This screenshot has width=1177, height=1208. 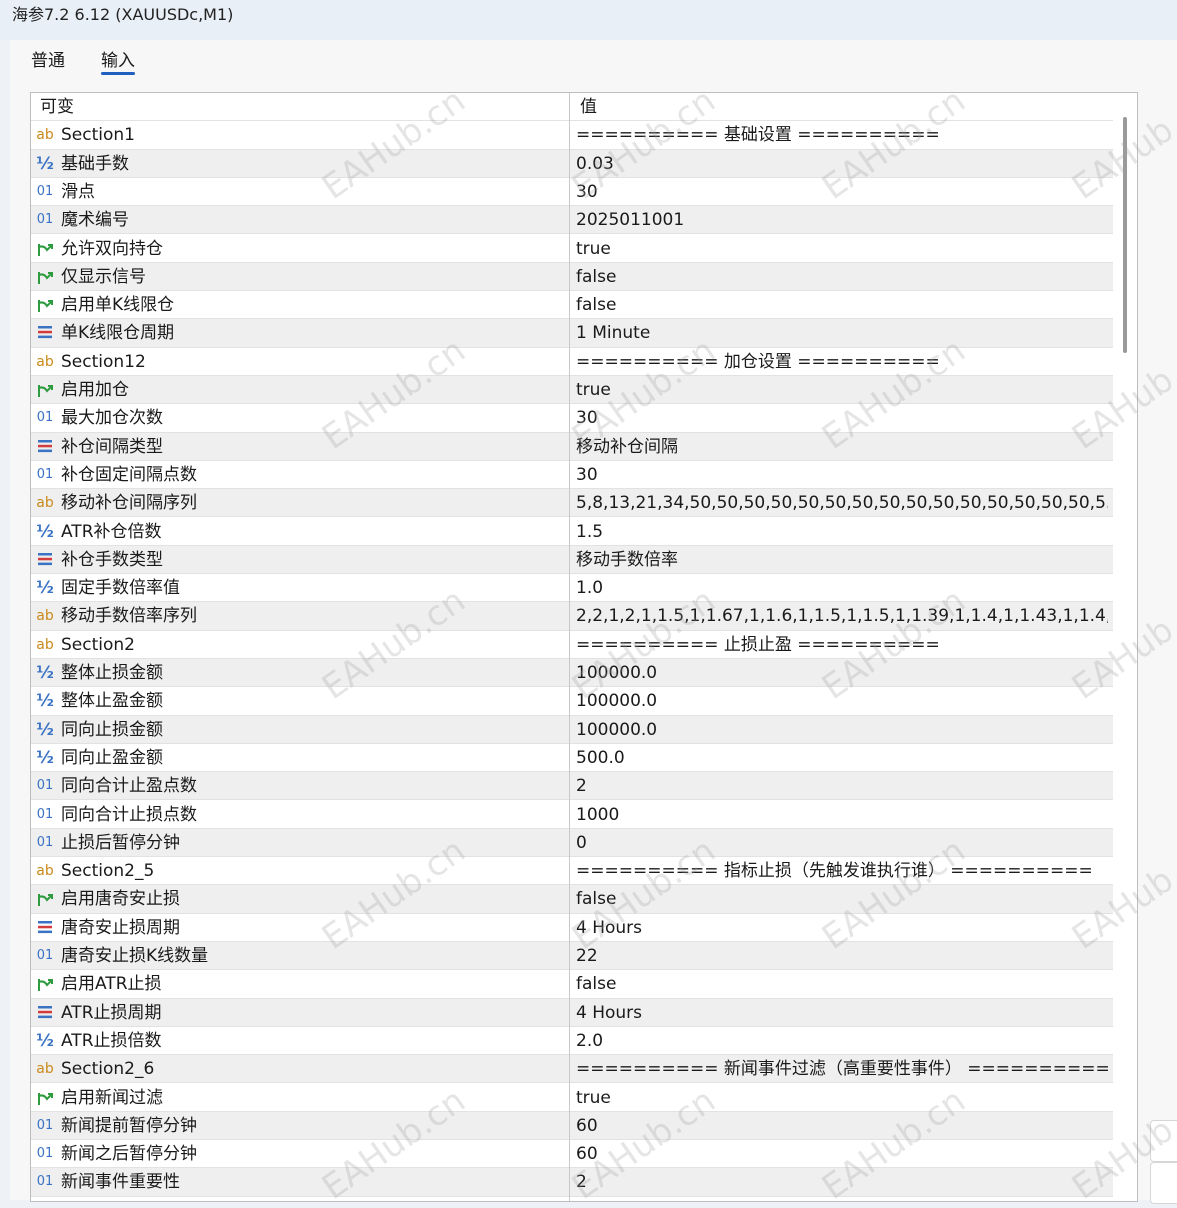 What do you see at coordinates (572, 758) in the screenshot?
I see `table-row: ½ 同向止盈金额 500.0` at bounding box center [572, 758].